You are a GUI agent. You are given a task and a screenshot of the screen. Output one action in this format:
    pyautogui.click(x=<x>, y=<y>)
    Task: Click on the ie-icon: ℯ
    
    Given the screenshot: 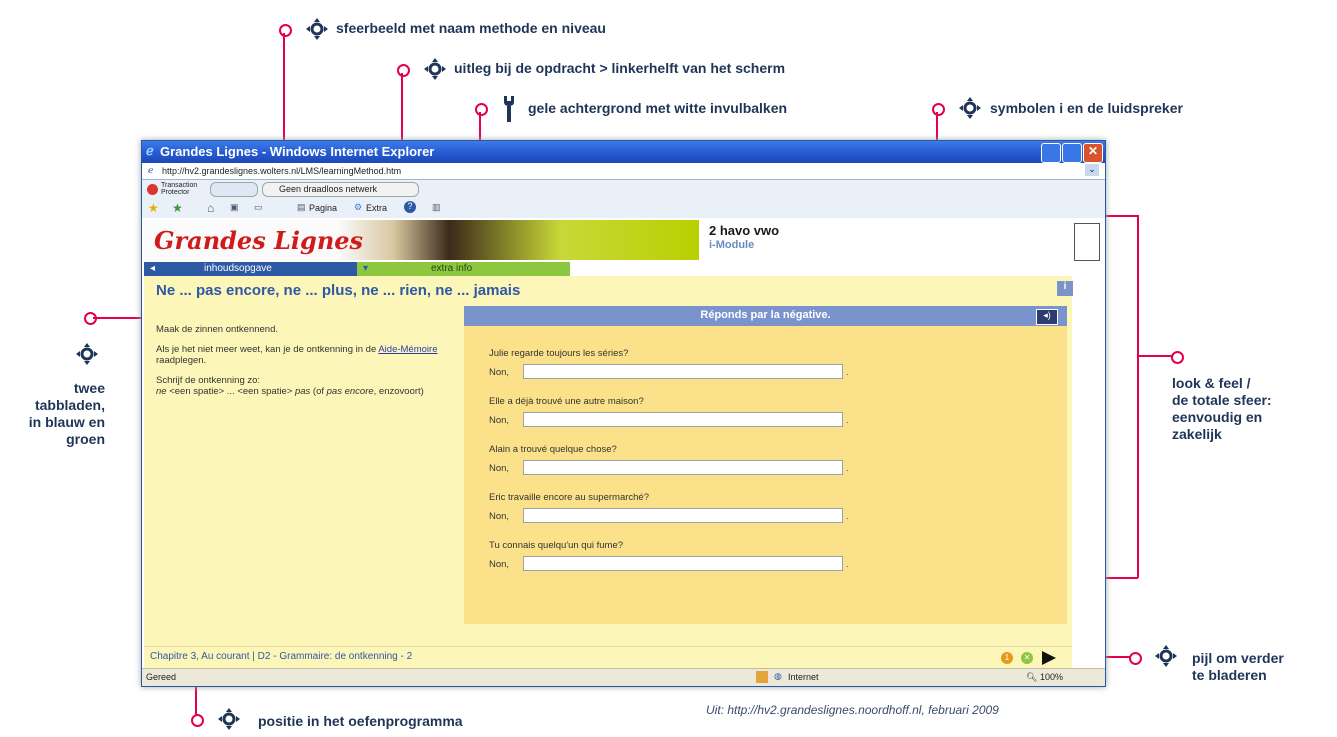 What is the action you would take?
    pyautogui.click(x=150, y=150)
    